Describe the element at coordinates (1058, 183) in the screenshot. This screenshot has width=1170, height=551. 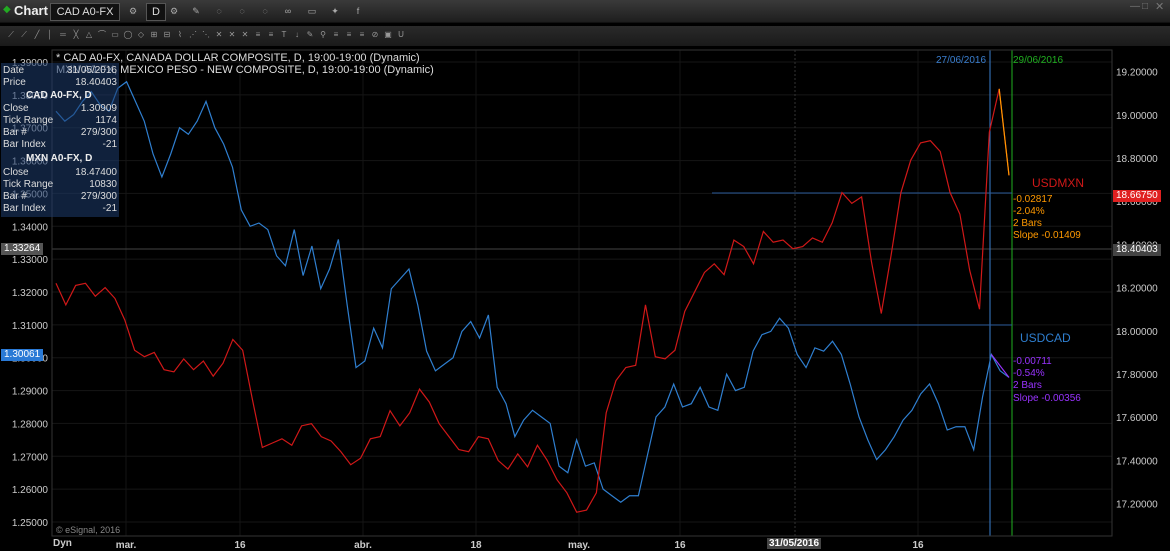
I see `usdmxn-label: USDMXN` at that location.